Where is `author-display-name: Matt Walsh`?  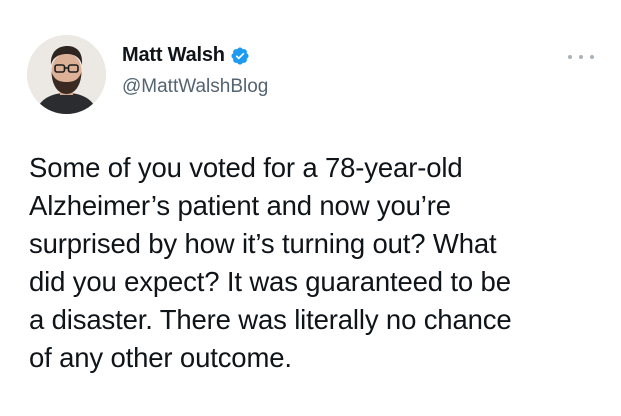 author-display-name: Matt Walsh is located at coordinates (173, 55).